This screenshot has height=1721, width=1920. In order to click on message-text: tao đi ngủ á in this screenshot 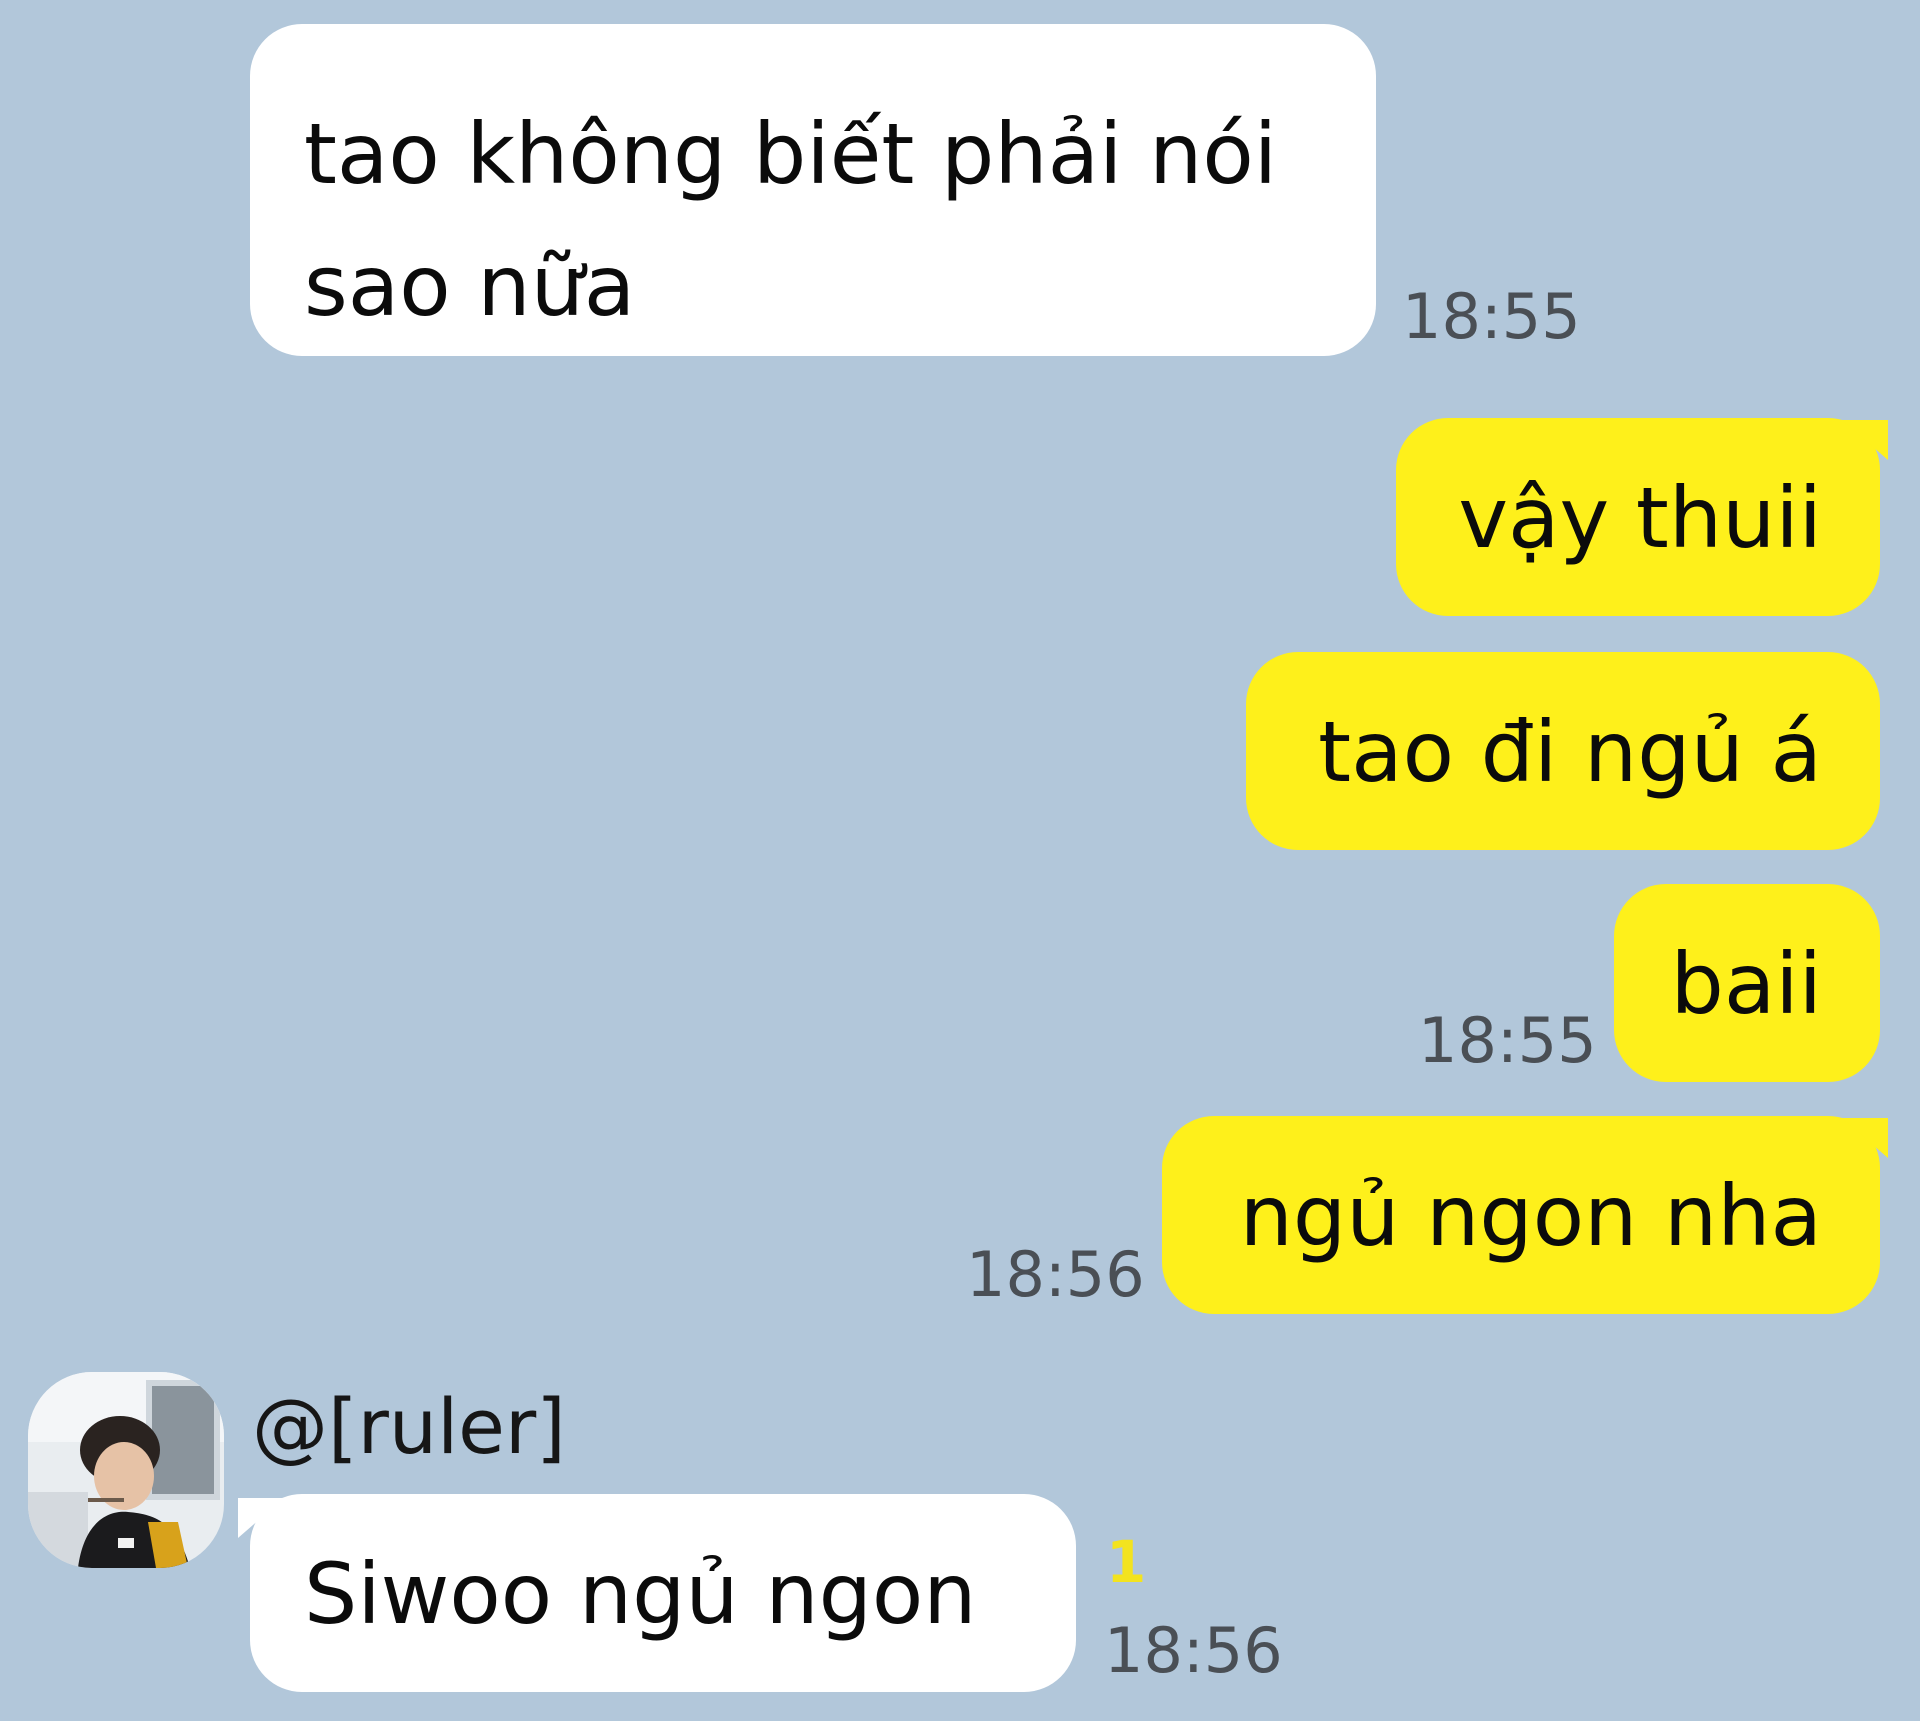, I will do `click(1570, 752)`.